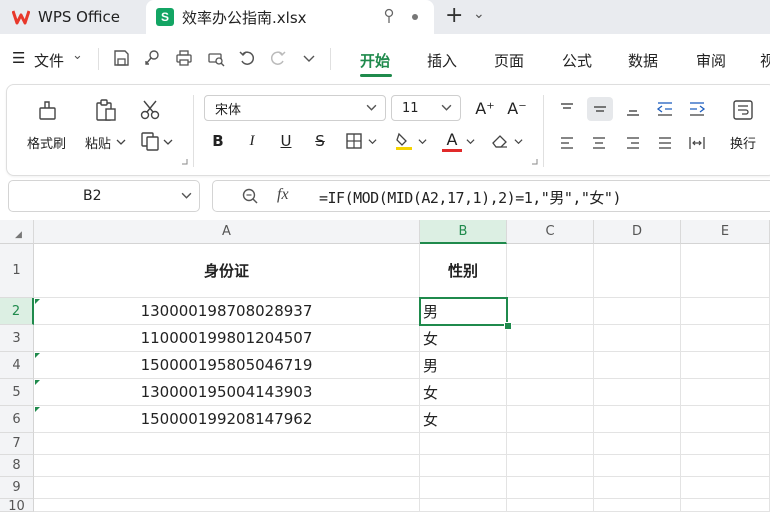  What do you see at coordinates (48, 110) in the screenshot?
I see `format-painter-icon` at bounding box center [48, 110].